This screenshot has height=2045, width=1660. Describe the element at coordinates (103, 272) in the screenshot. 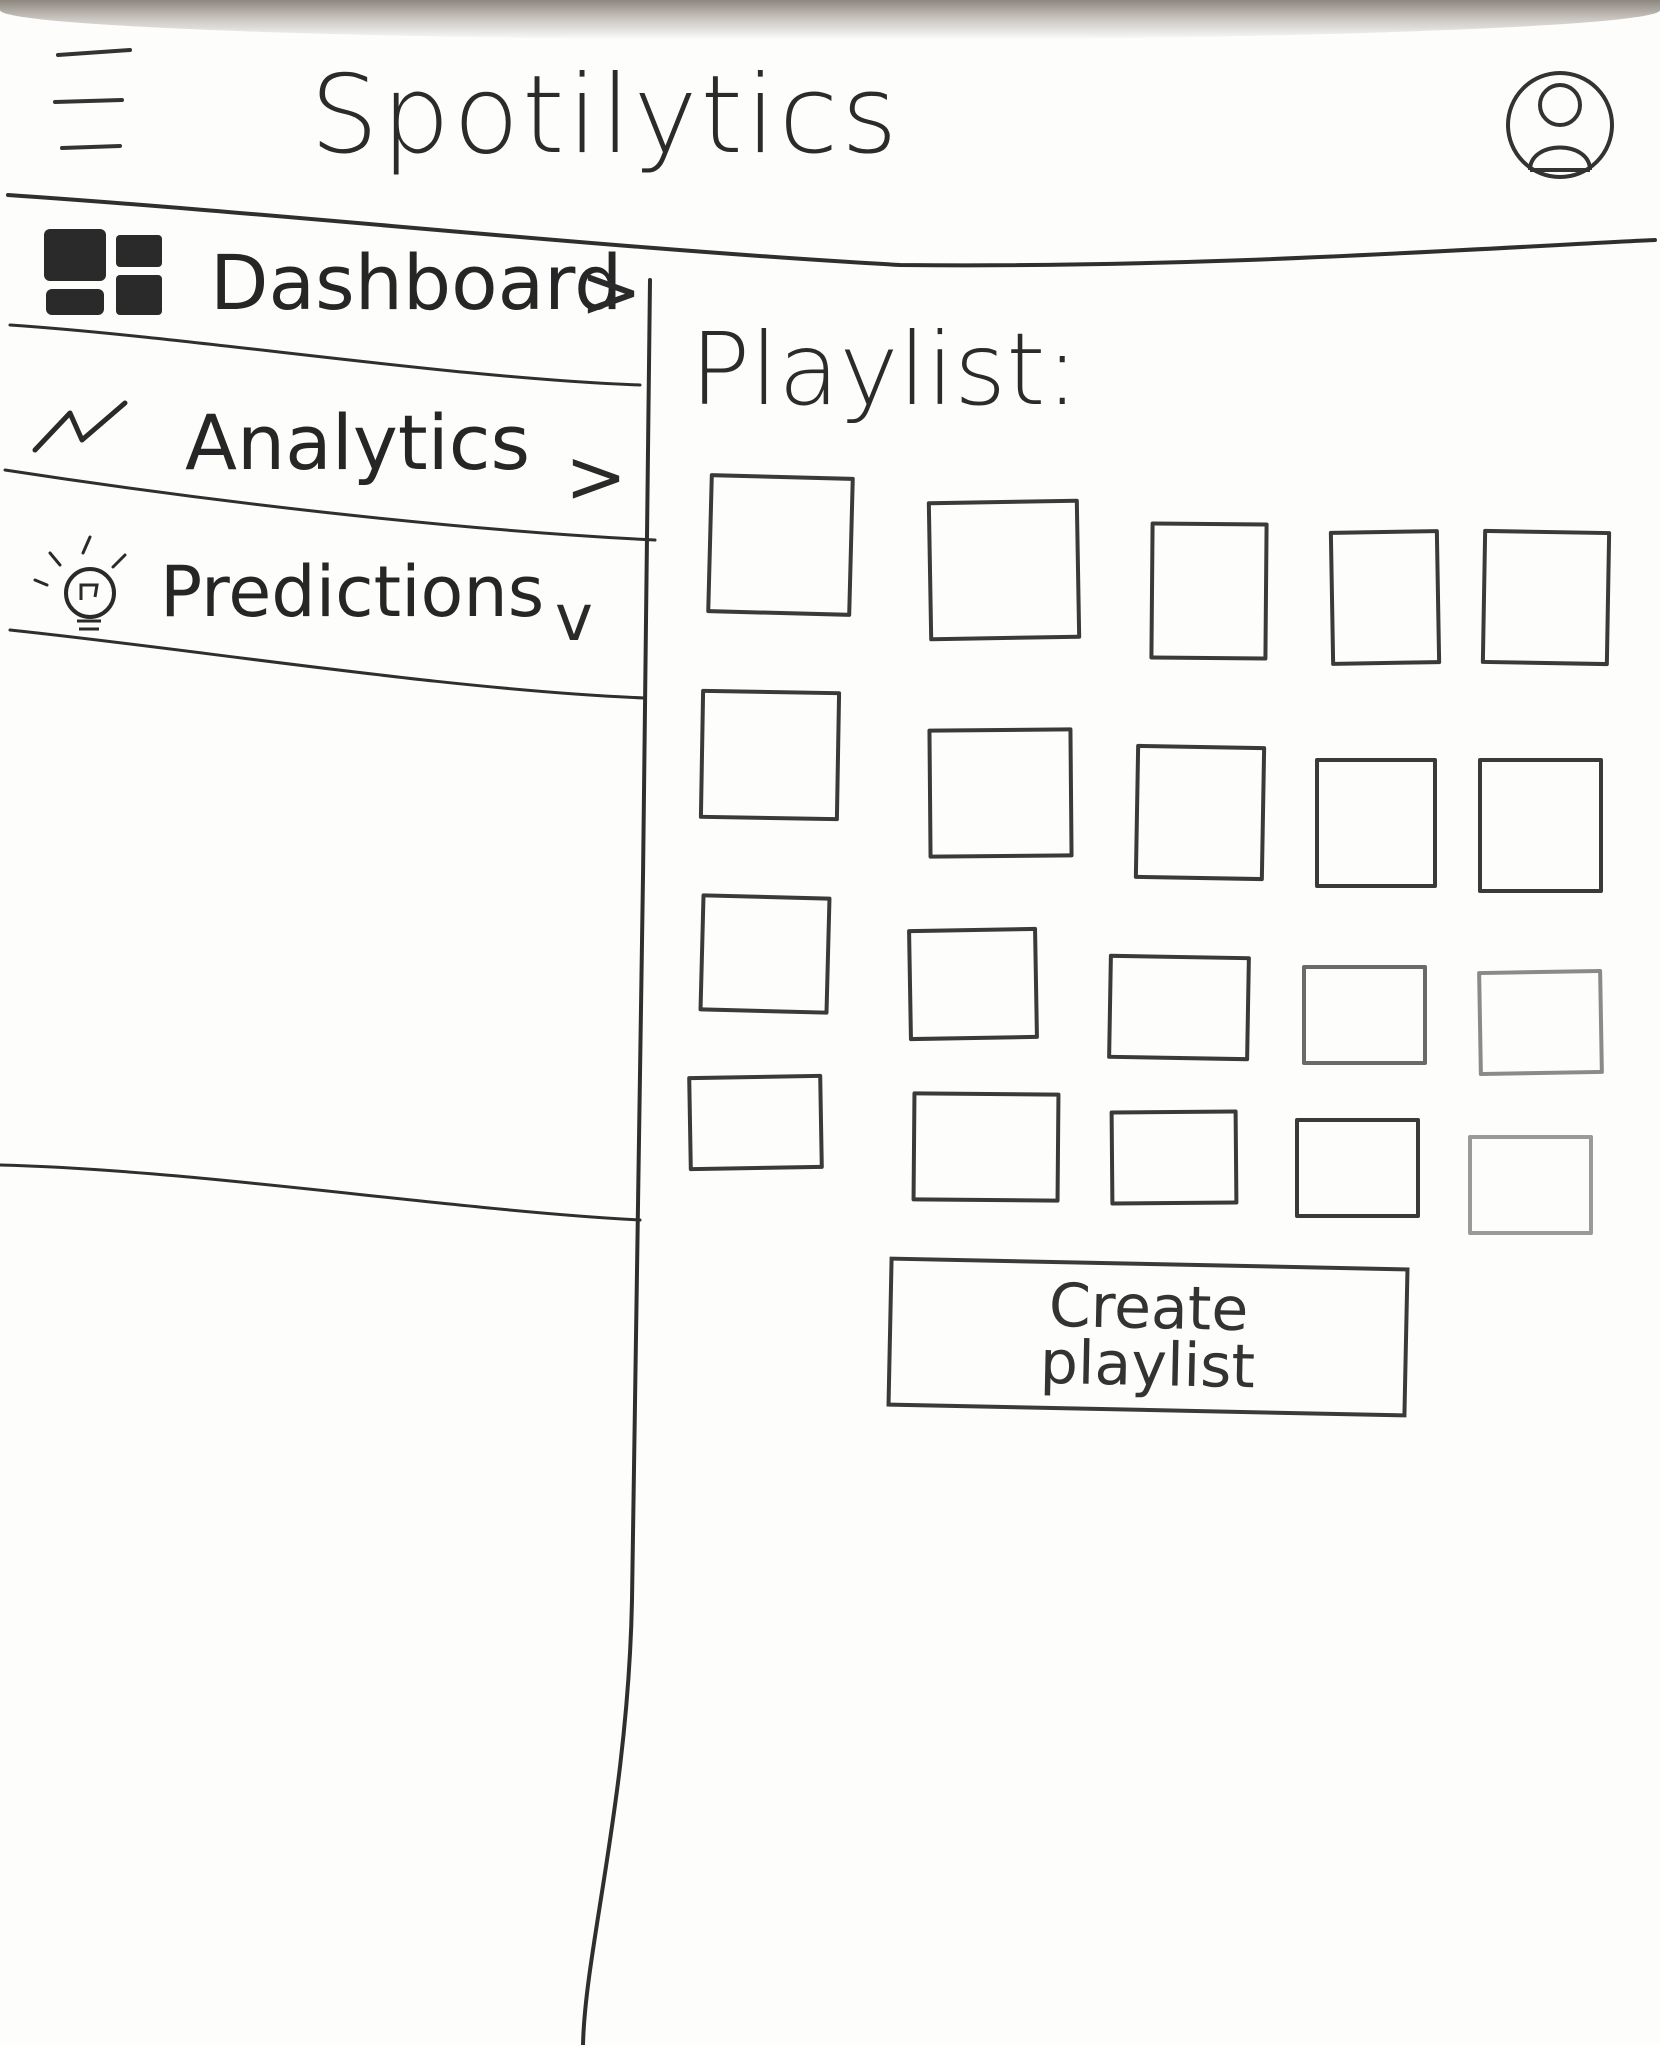

I see `dashboard-grid-icon` at that location.